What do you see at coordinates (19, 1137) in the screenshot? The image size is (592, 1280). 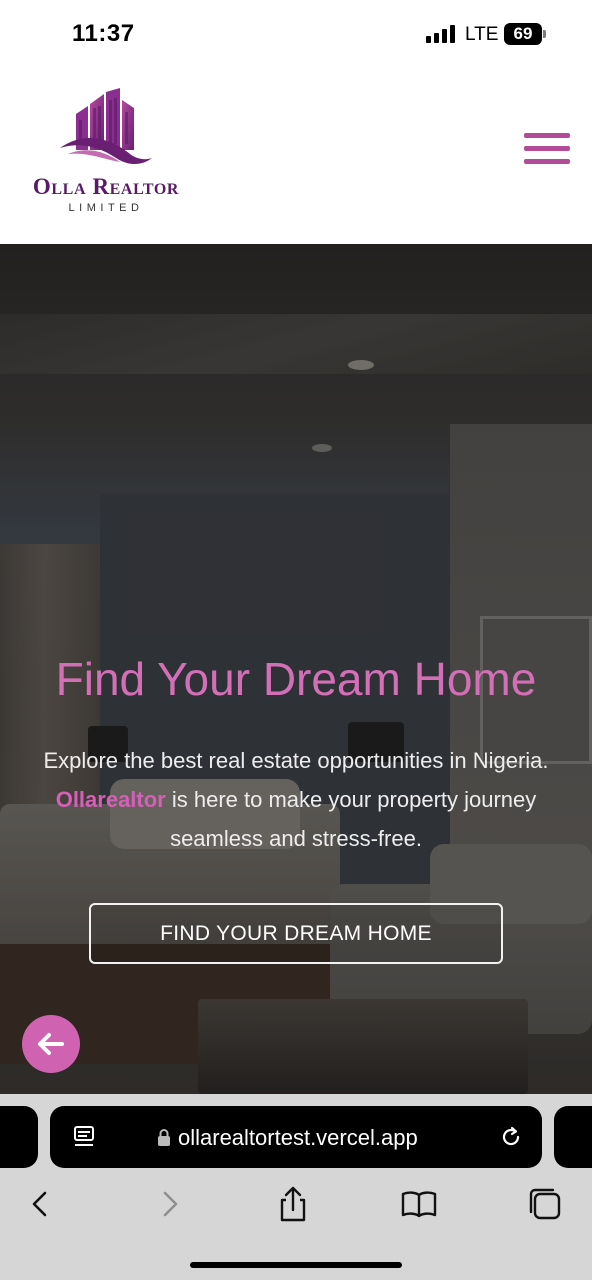 I see `previous-tab-peek` at bounding box center [19, 1137].